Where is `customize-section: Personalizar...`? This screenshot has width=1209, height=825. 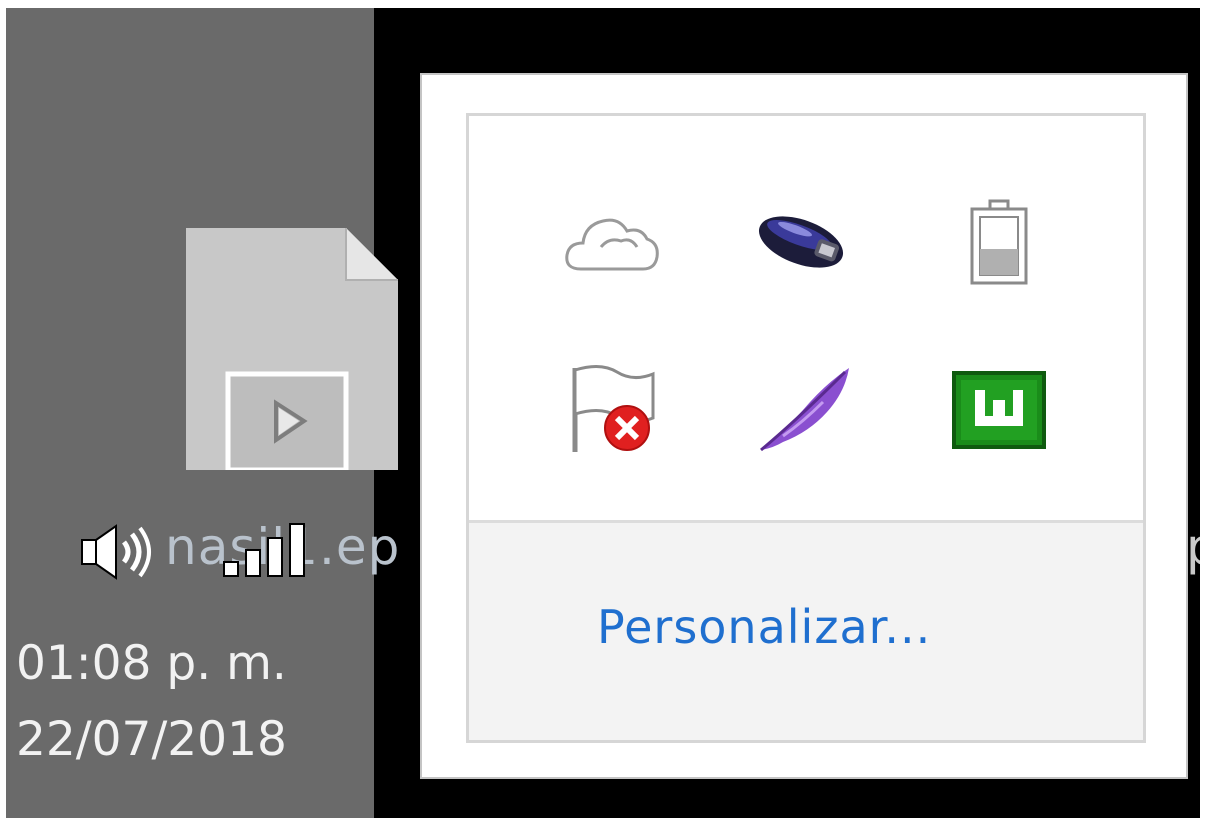 customize-section: Personalizar... is located at coordinates (806, 631).